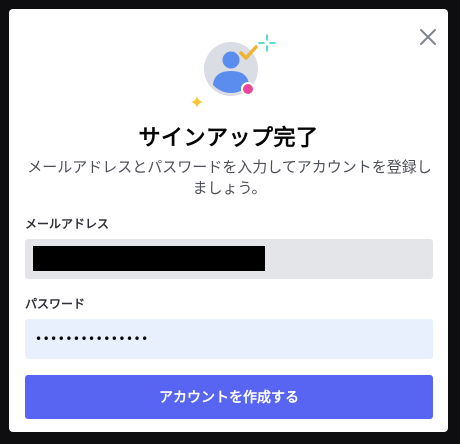  I want to click on status-dot-icon, so click(248, 89).